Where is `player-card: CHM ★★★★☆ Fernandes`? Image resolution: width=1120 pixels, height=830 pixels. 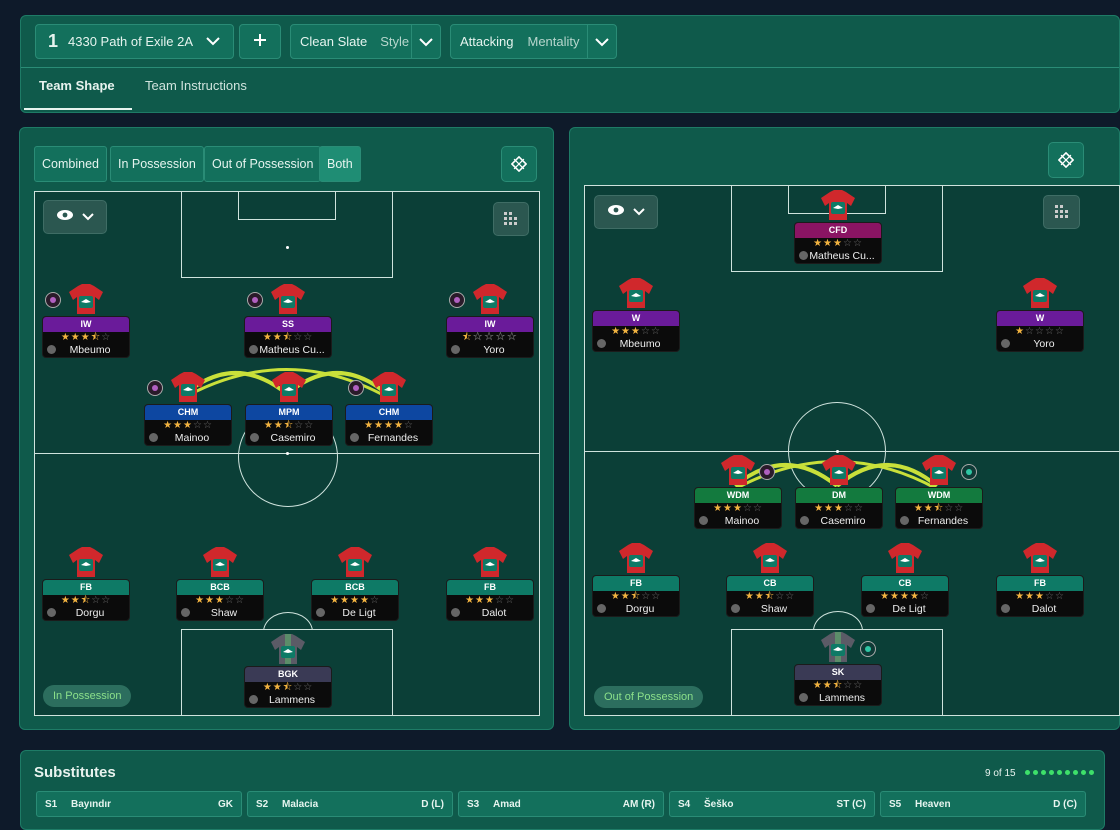 player-card: CHM ★★★★☆ Fernandes is located at coordinates (389, 425).